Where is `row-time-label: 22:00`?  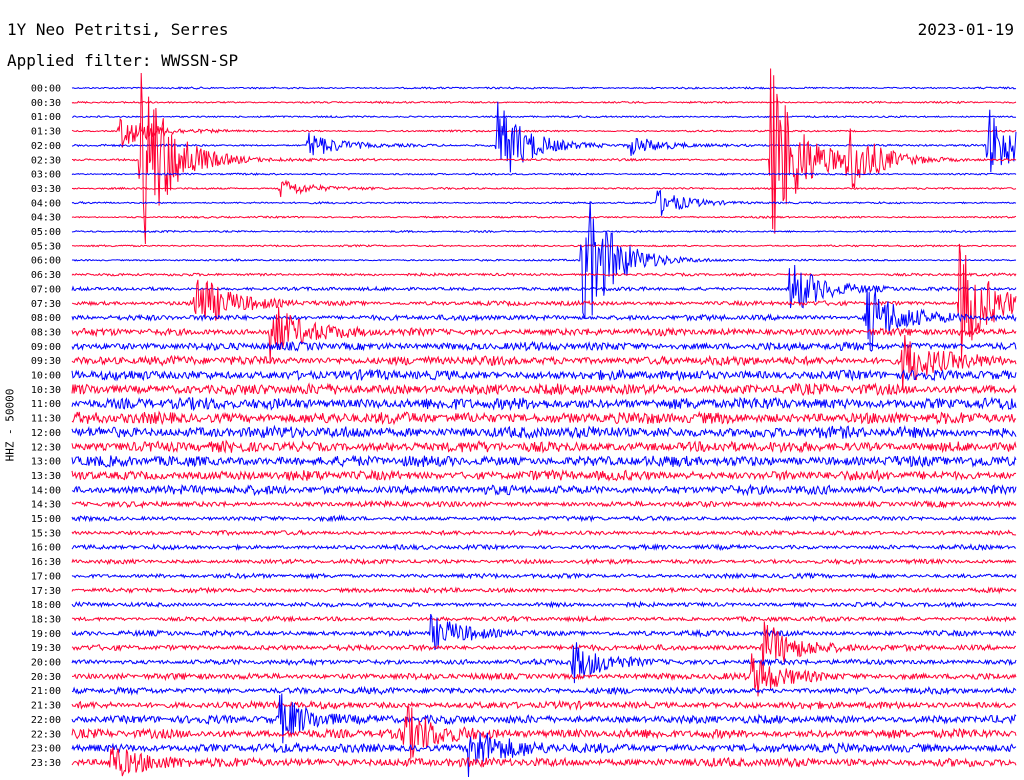 row-time-label: 22:00 is located at coordinates (46, 720).